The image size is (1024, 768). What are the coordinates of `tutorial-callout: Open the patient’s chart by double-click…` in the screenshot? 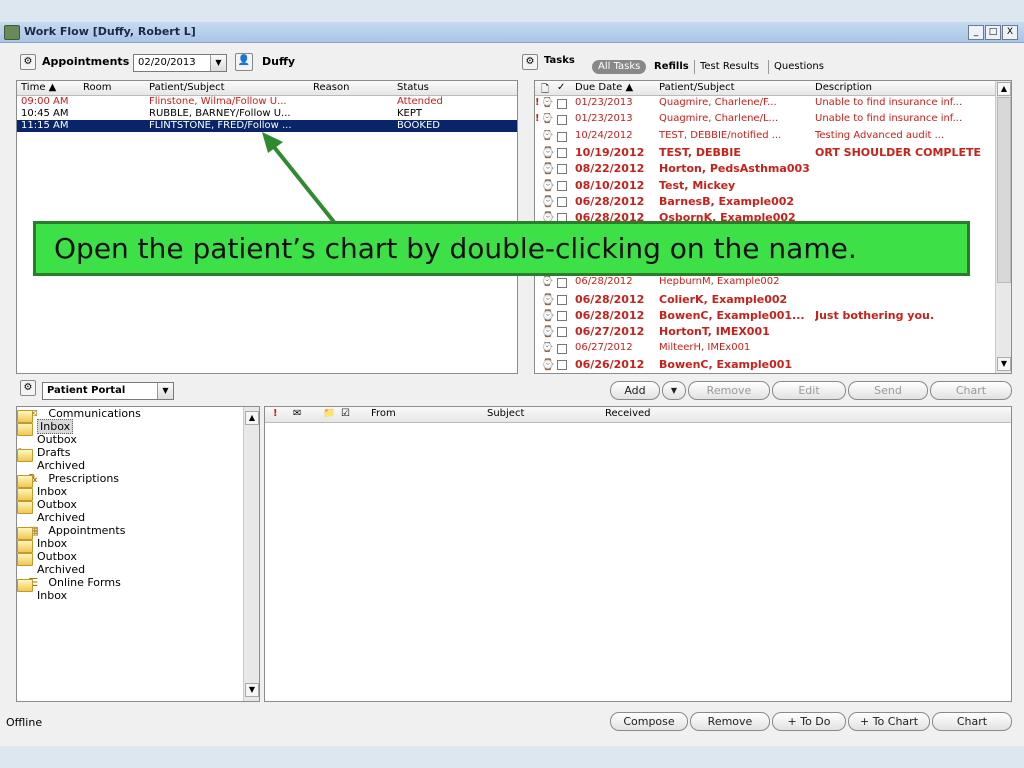 It's located at (501, 248).